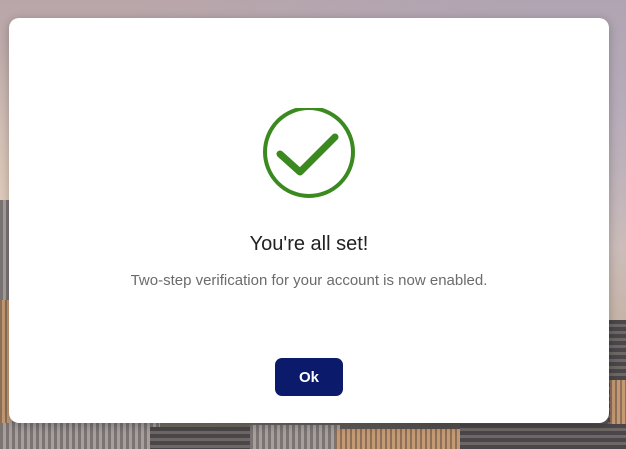 Image resolution: width=626 pixels, height=449 pixels. I want to click on check-circle-icon, so click(309, 169).